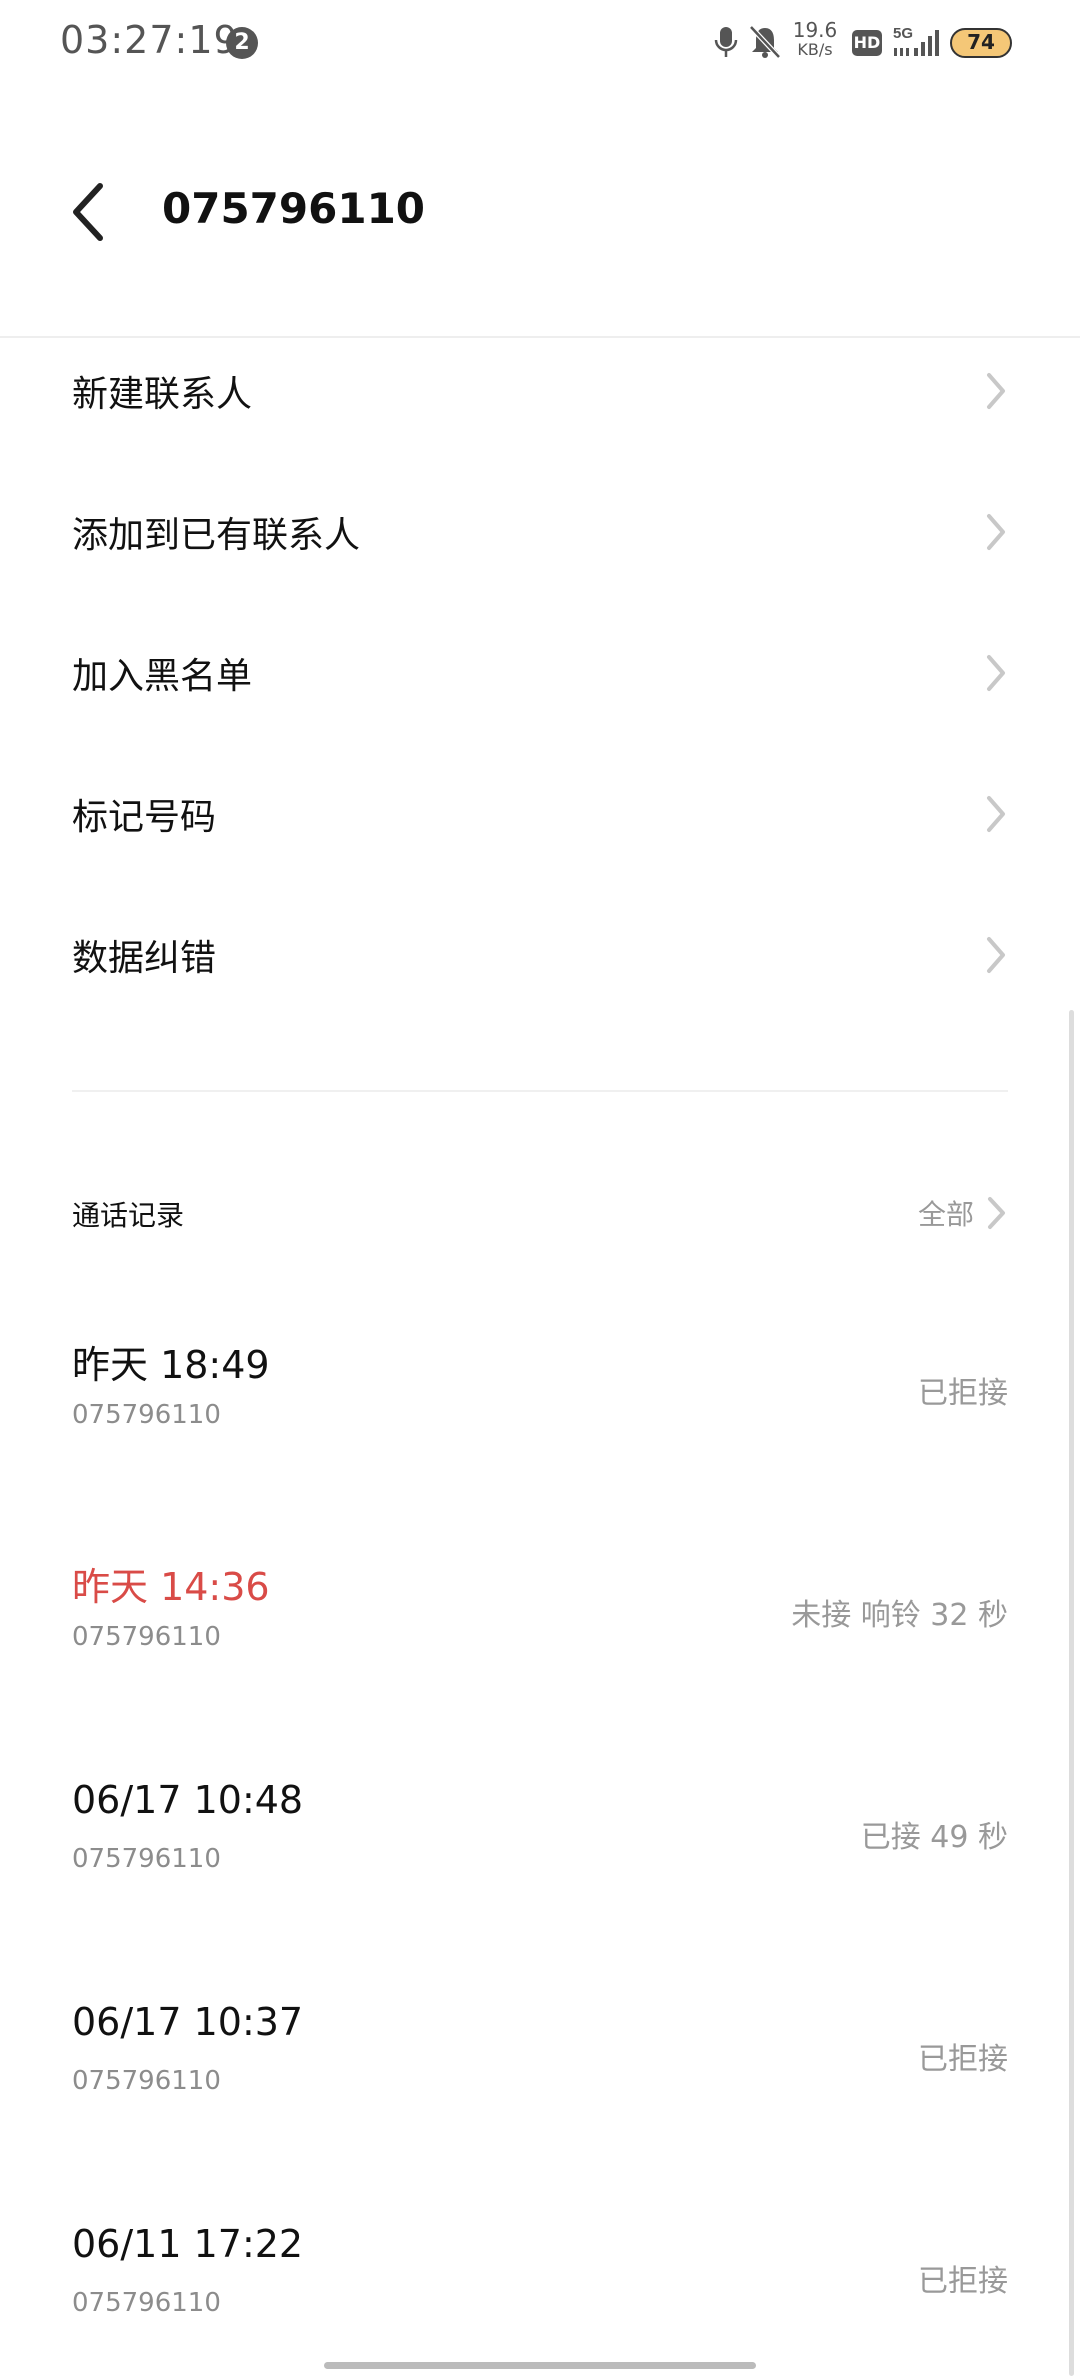  What do you see at coordinates (726, 42) in the screenshot?
I see `microphone-icon` at bounding box center [726, 42].